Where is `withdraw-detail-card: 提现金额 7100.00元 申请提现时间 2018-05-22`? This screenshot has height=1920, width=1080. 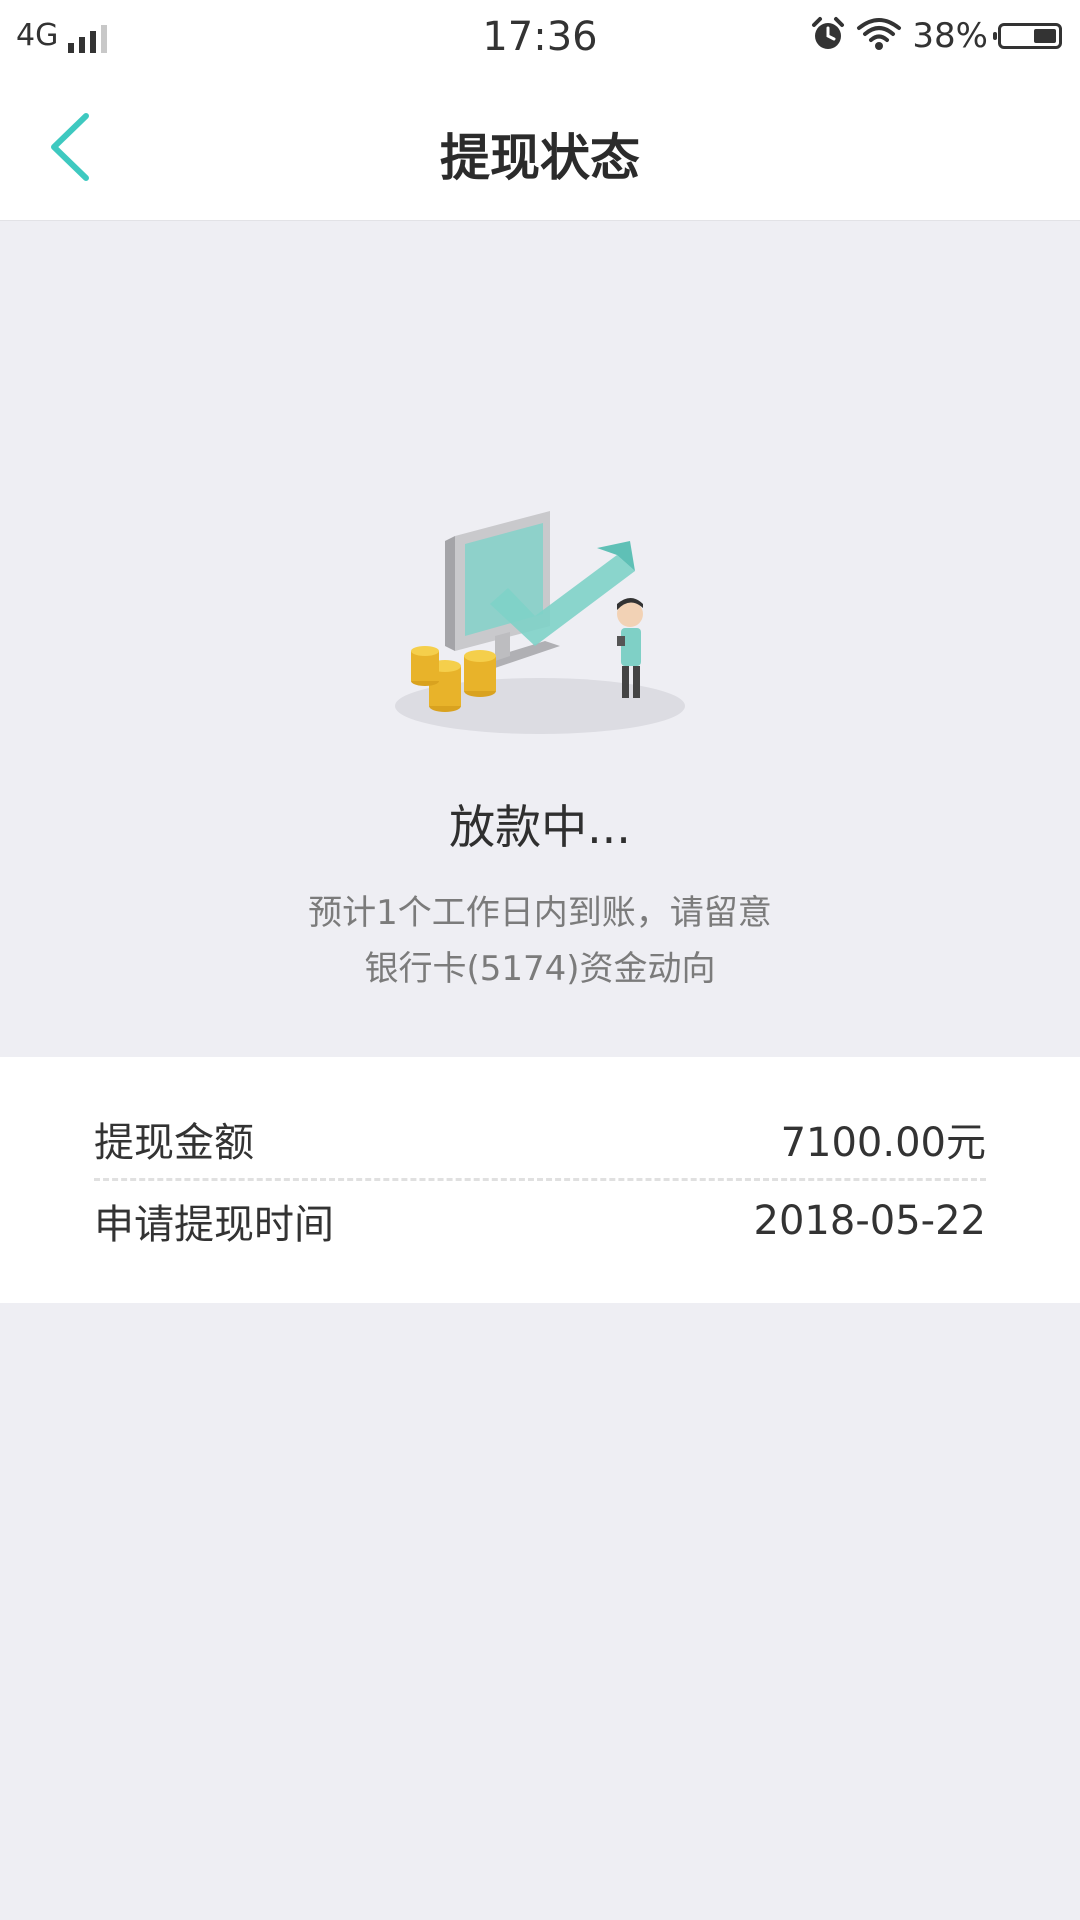
withdraw-detail-card: 提现金额 7100.00元 申请提现时间 2018-05-22 is located at coordinates (540, 1180).